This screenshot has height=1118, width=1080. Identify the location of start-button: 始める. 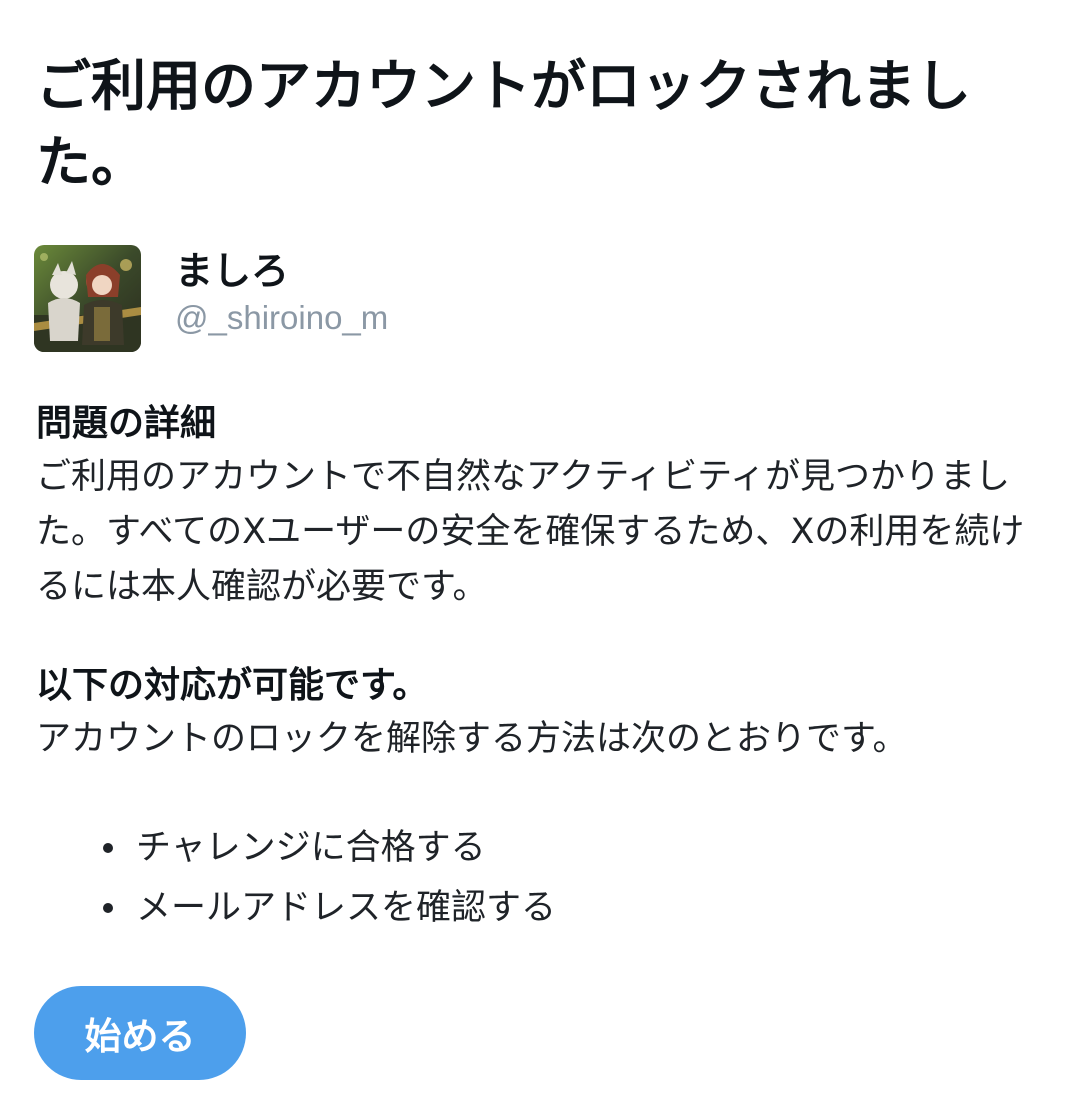
(140, 1033).